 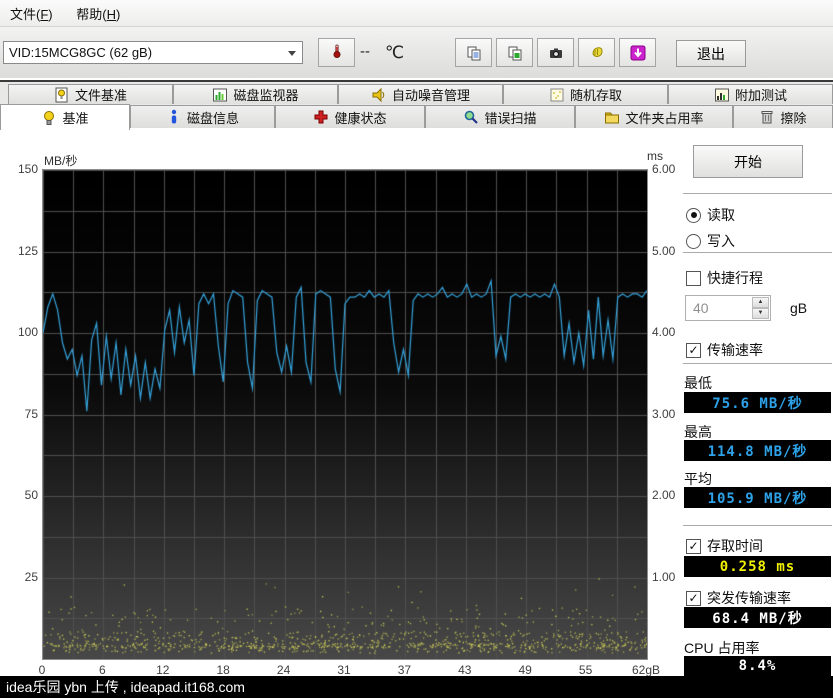 I want to click on copy-report-icon, so click(x=473, y=53).